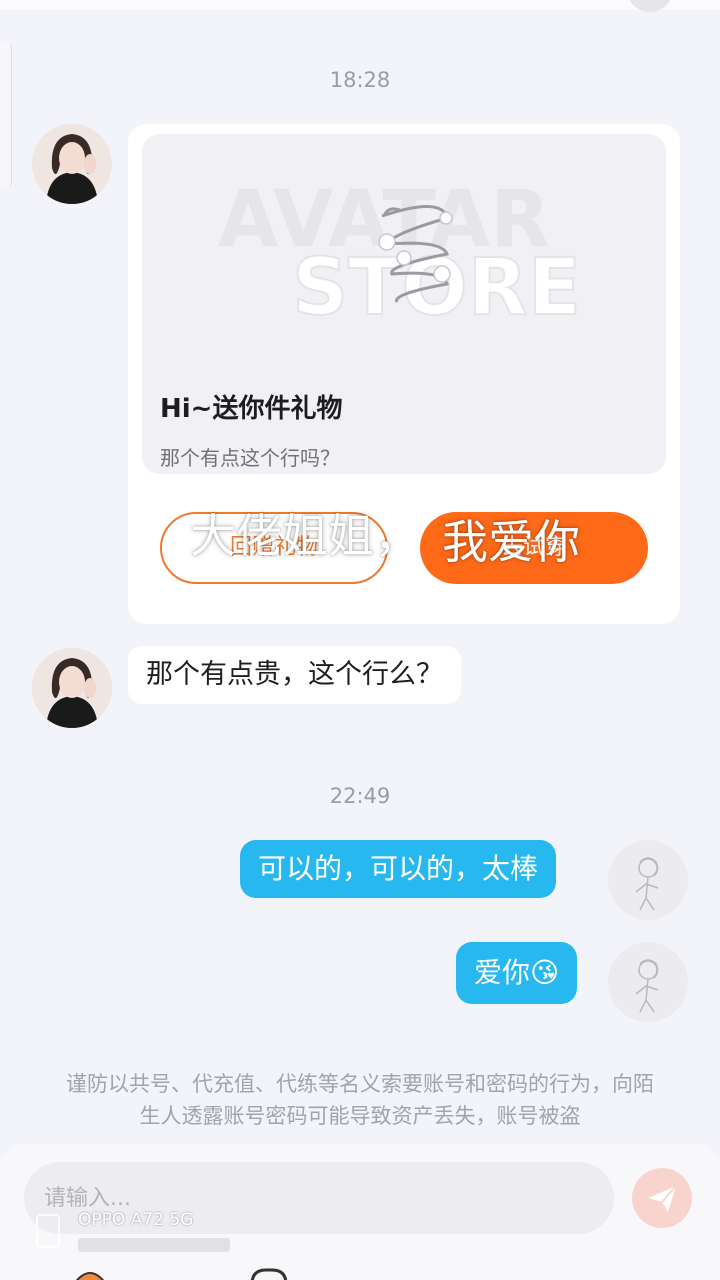  What do you see at coordinates (250, 458) in the screenshot?
I see `gift-subtitle: 那个有点这个行吗？` at bounding box center [250, 458].